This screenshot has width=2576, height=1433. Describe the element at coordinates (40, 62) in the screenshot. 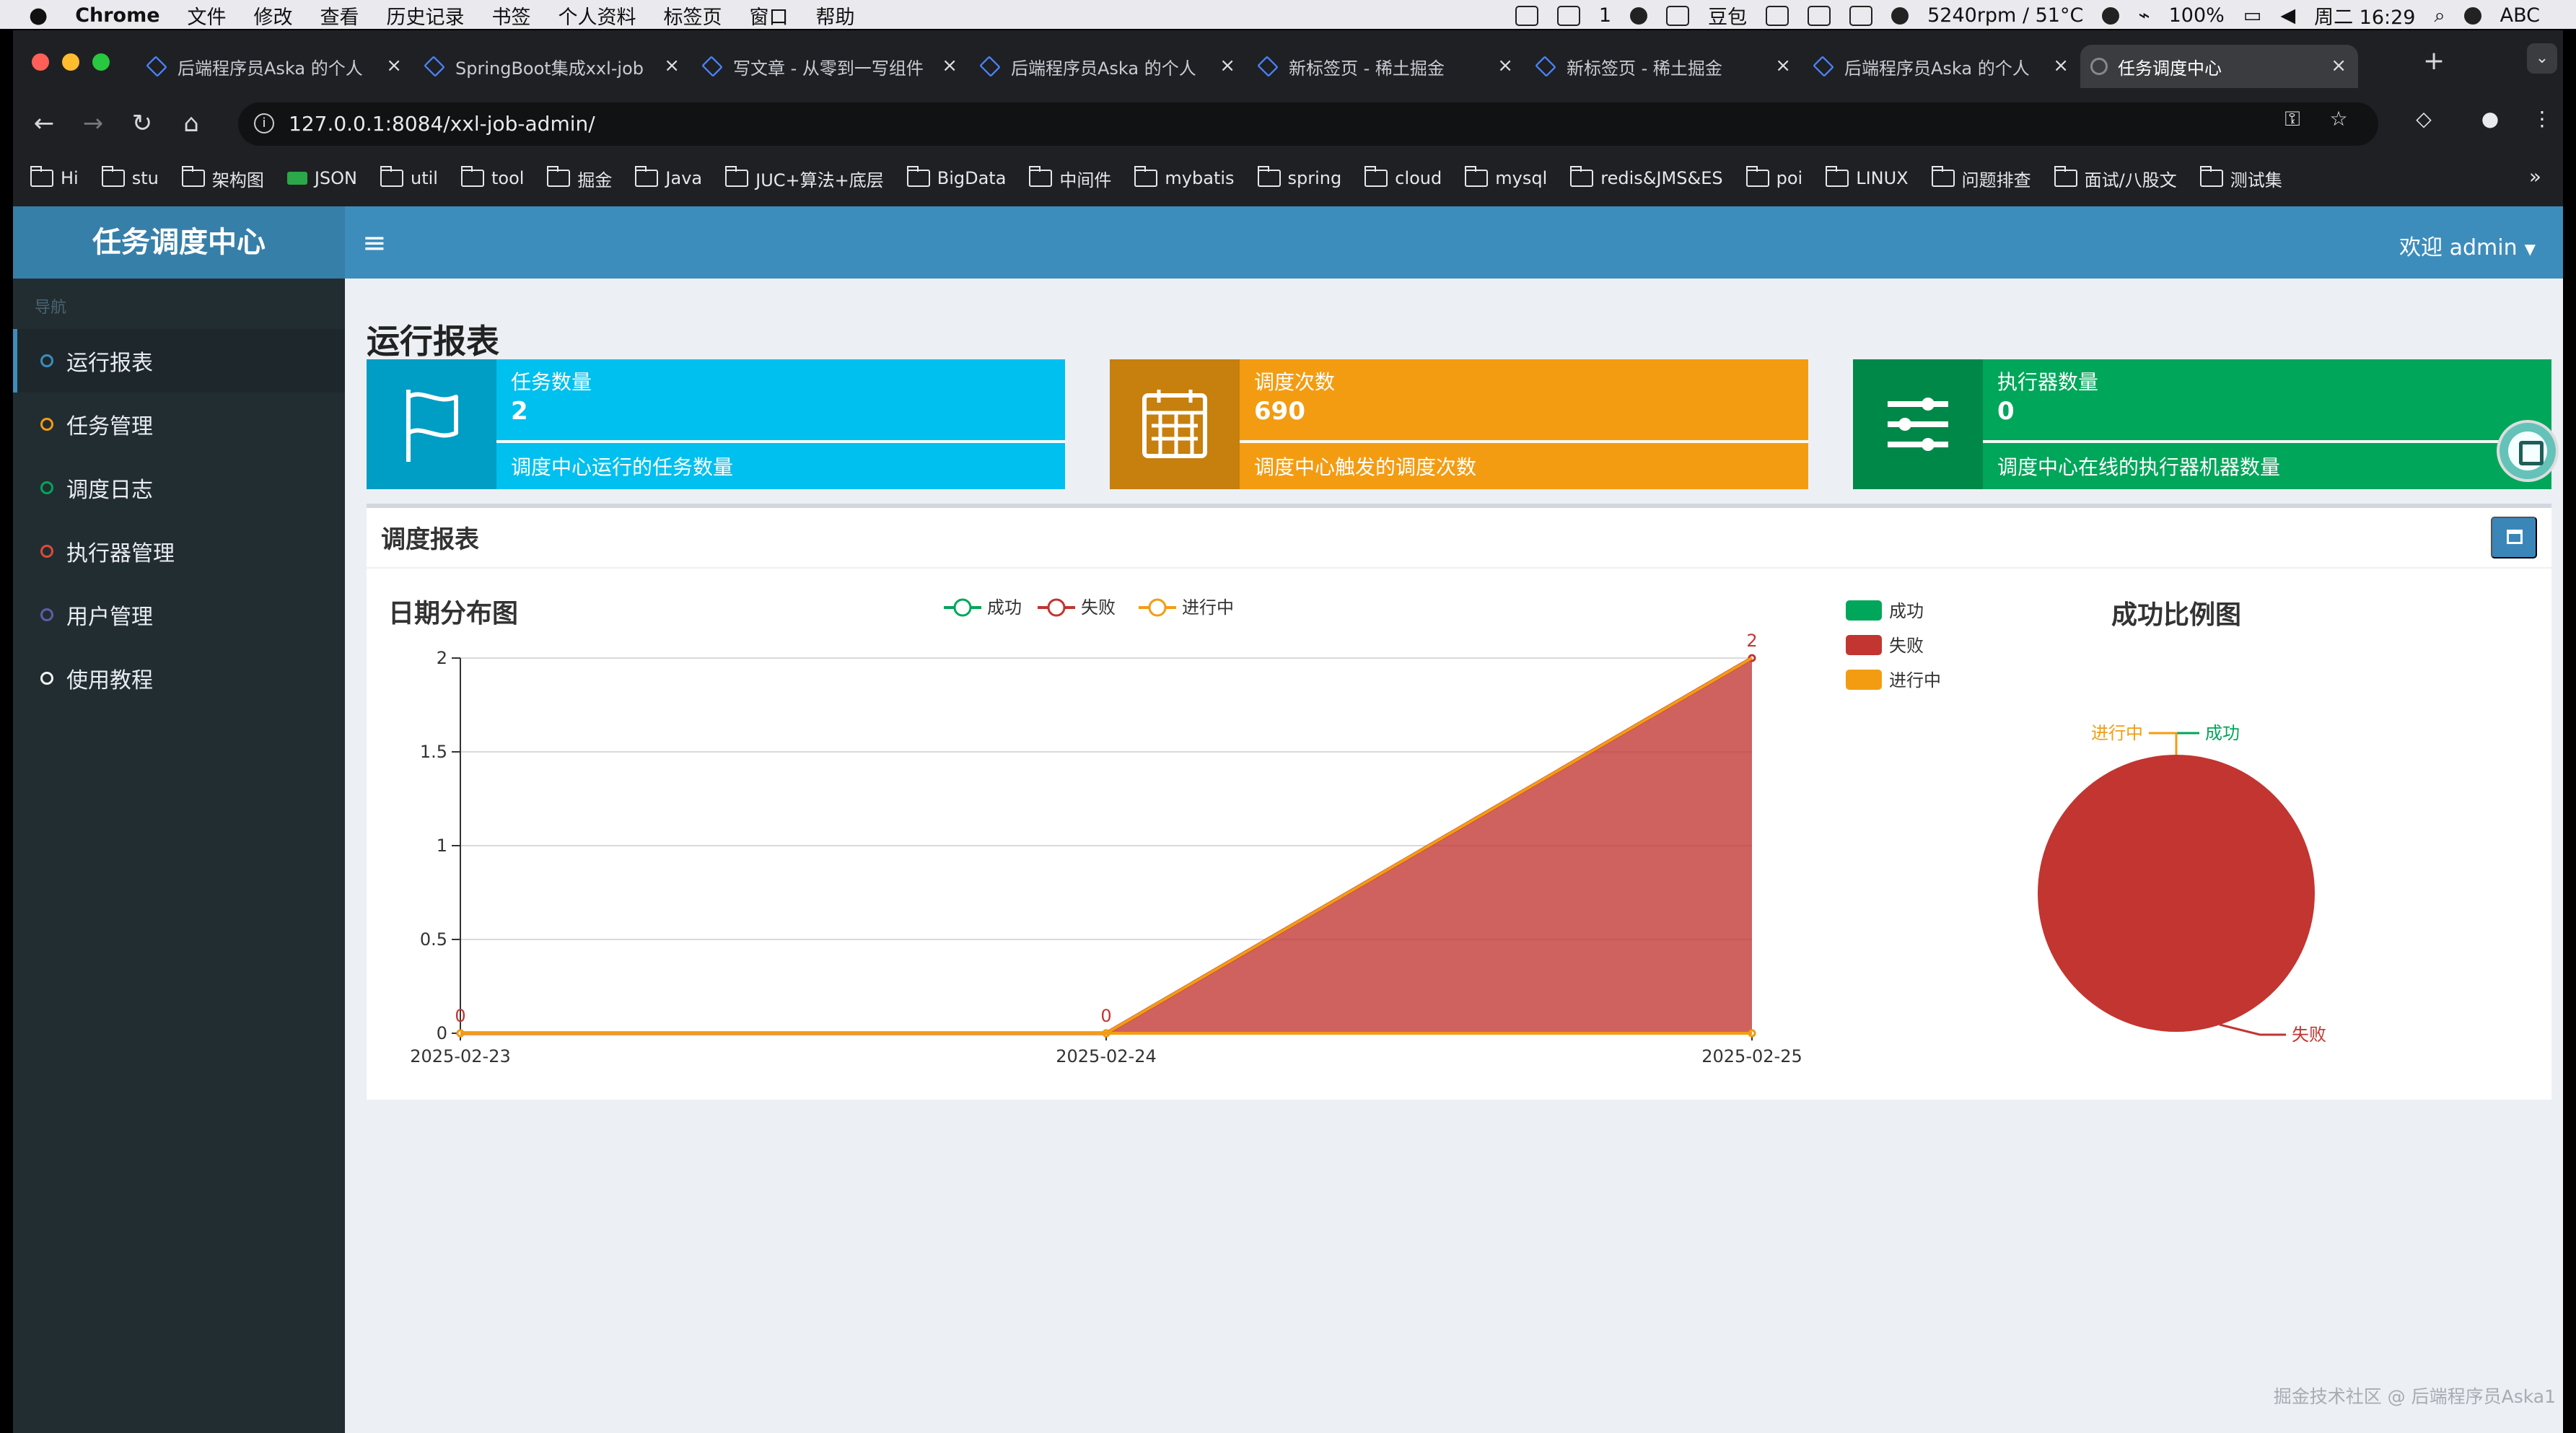

I see `close-window-button` at that location.